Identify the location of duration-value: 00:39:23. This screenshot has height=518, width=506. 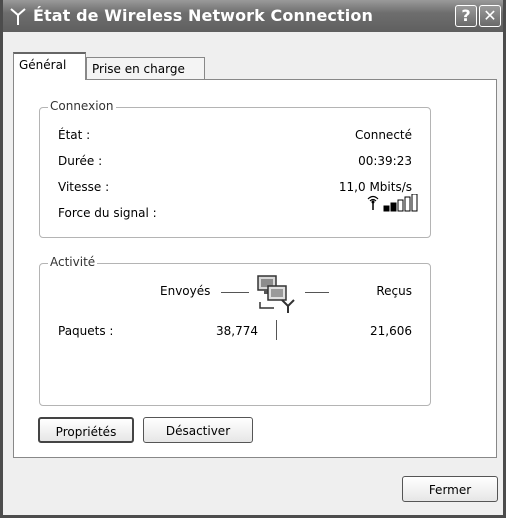
(385, 161).